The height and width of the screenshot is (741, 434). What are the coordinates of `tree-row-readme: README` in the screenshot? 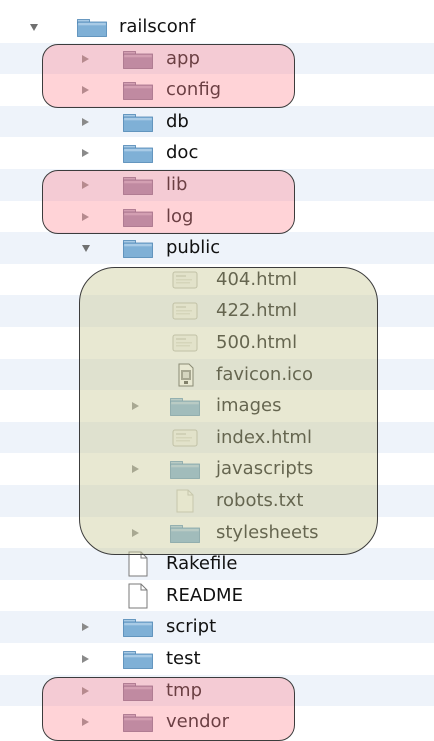 It's located at (217, 595).